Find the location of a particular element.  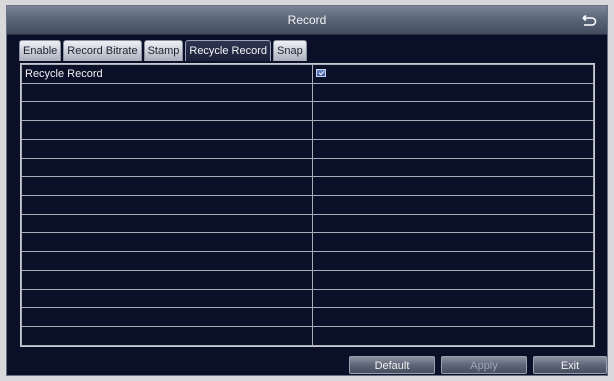

tab-enable: Enable is located at coordinates (40, 50).